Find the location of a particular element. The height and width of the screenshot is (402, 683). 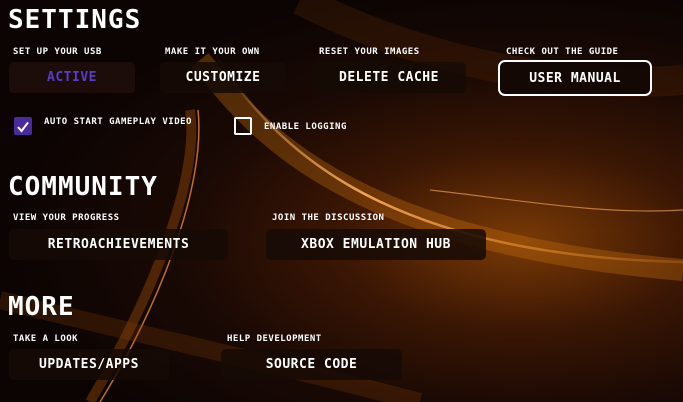

updates-apps-button: UPDATES/APPS is located at coordinates (89, 364).